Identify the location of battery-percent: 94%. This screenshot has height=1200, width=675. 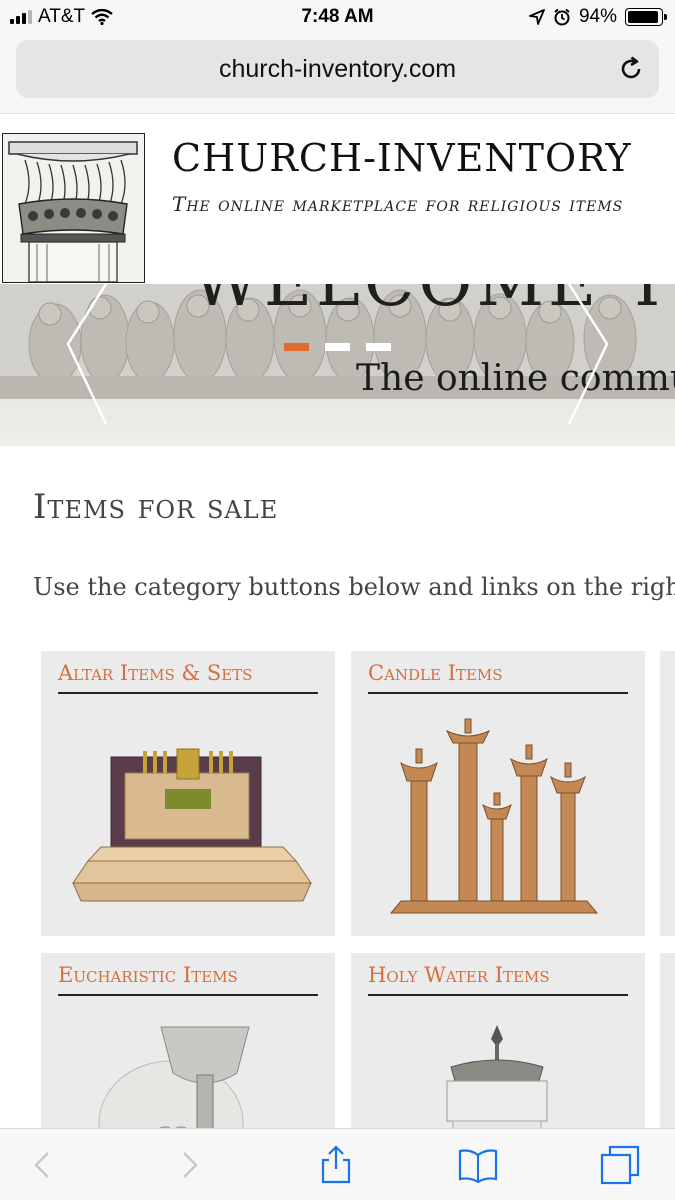
(597, 16).